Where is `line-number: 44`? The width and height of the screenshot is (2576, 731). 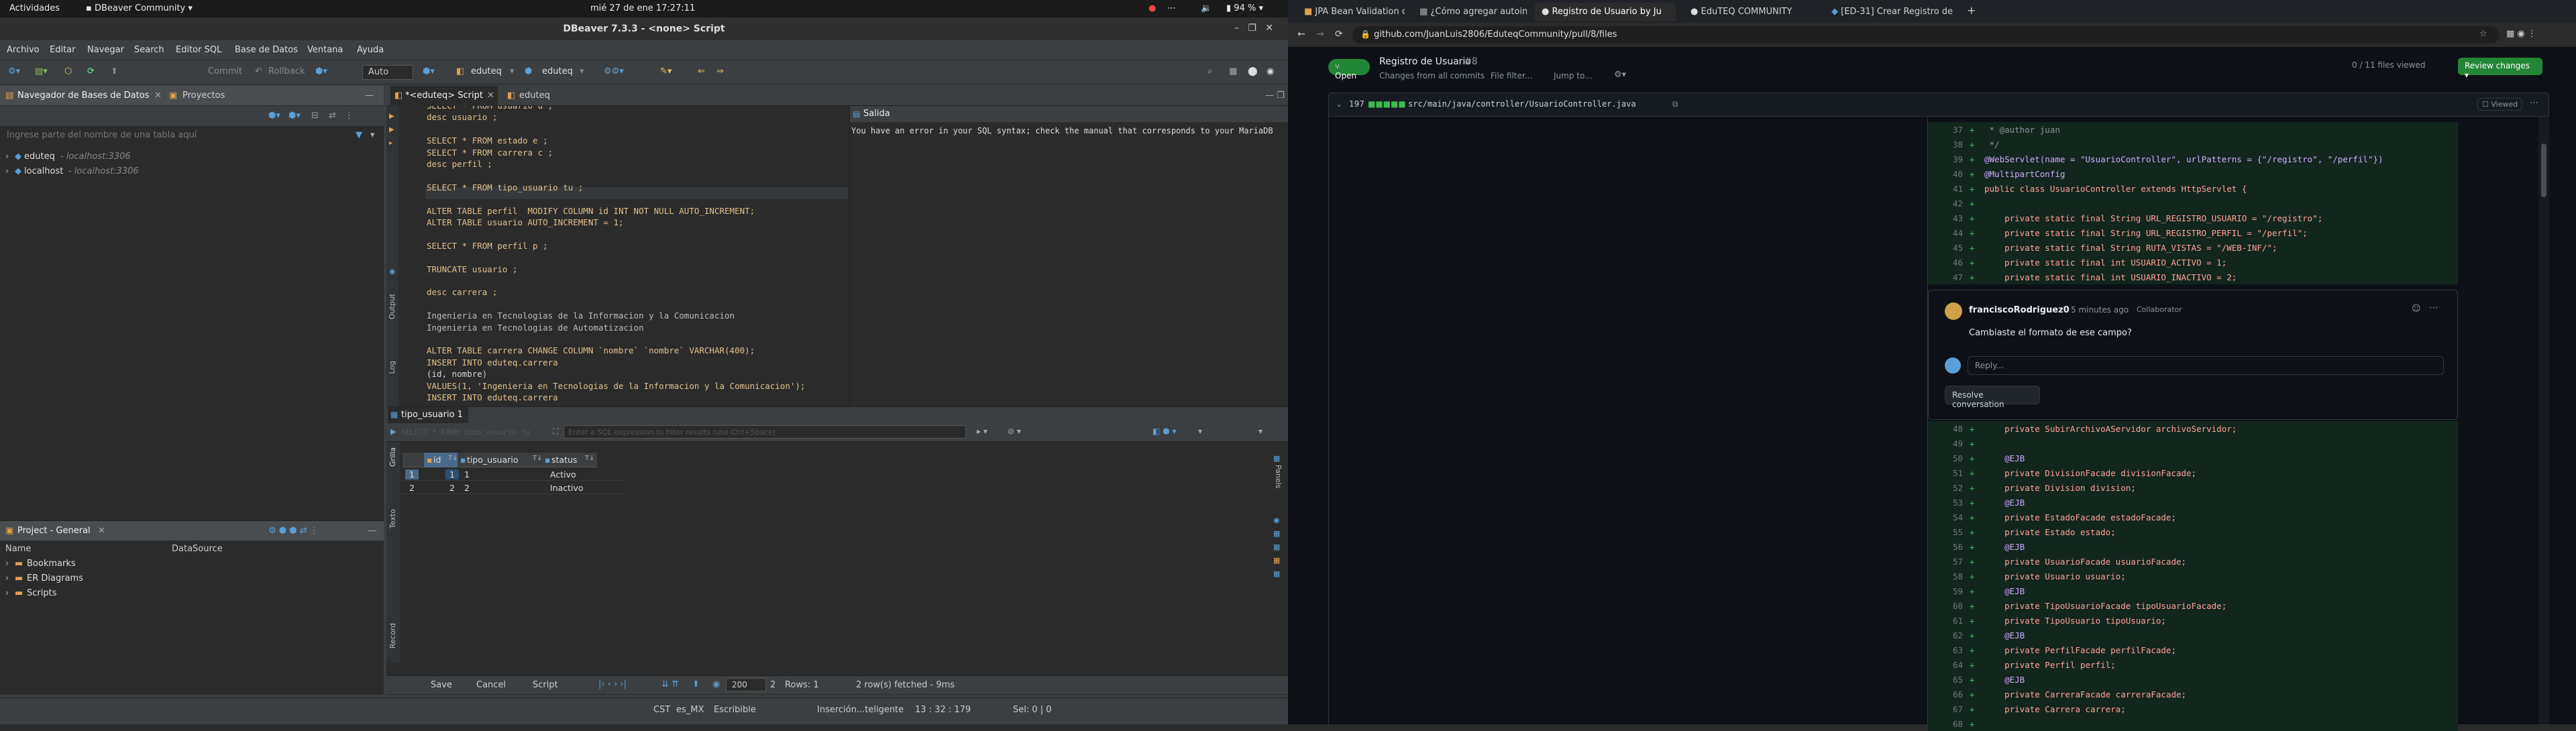
line-number: 44 is located at coordinates (1949, 233).